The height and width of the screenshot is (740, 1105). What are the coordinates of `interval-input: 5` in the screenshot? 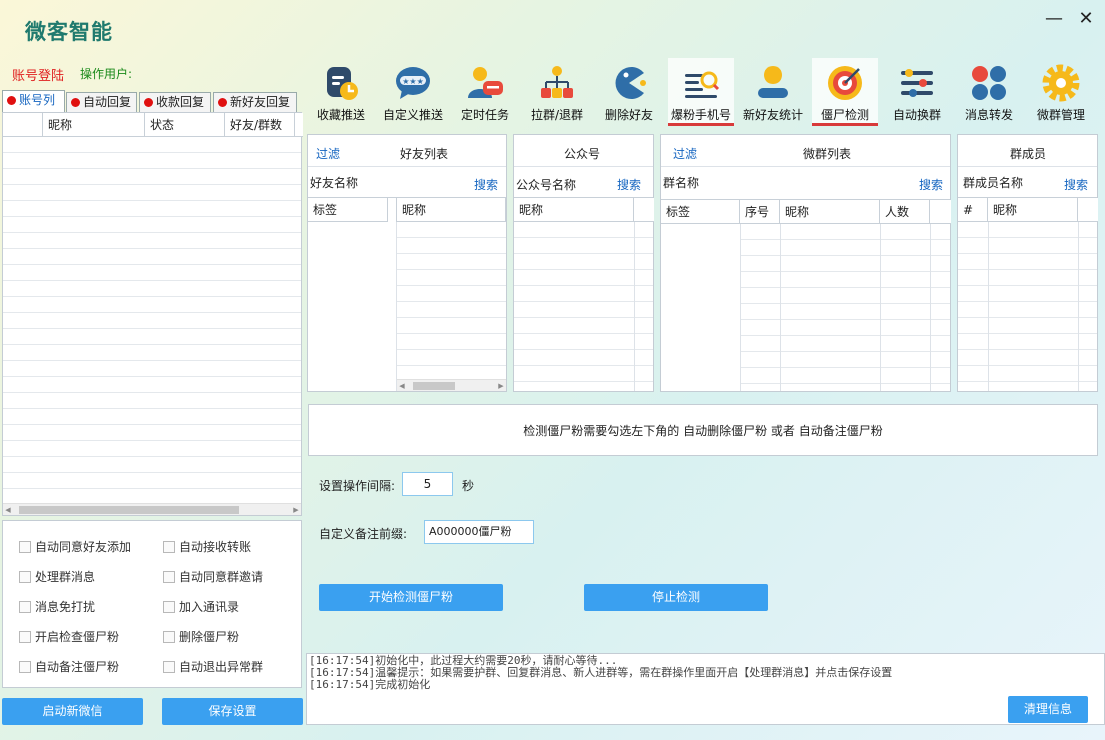 It's located at (427, 484).